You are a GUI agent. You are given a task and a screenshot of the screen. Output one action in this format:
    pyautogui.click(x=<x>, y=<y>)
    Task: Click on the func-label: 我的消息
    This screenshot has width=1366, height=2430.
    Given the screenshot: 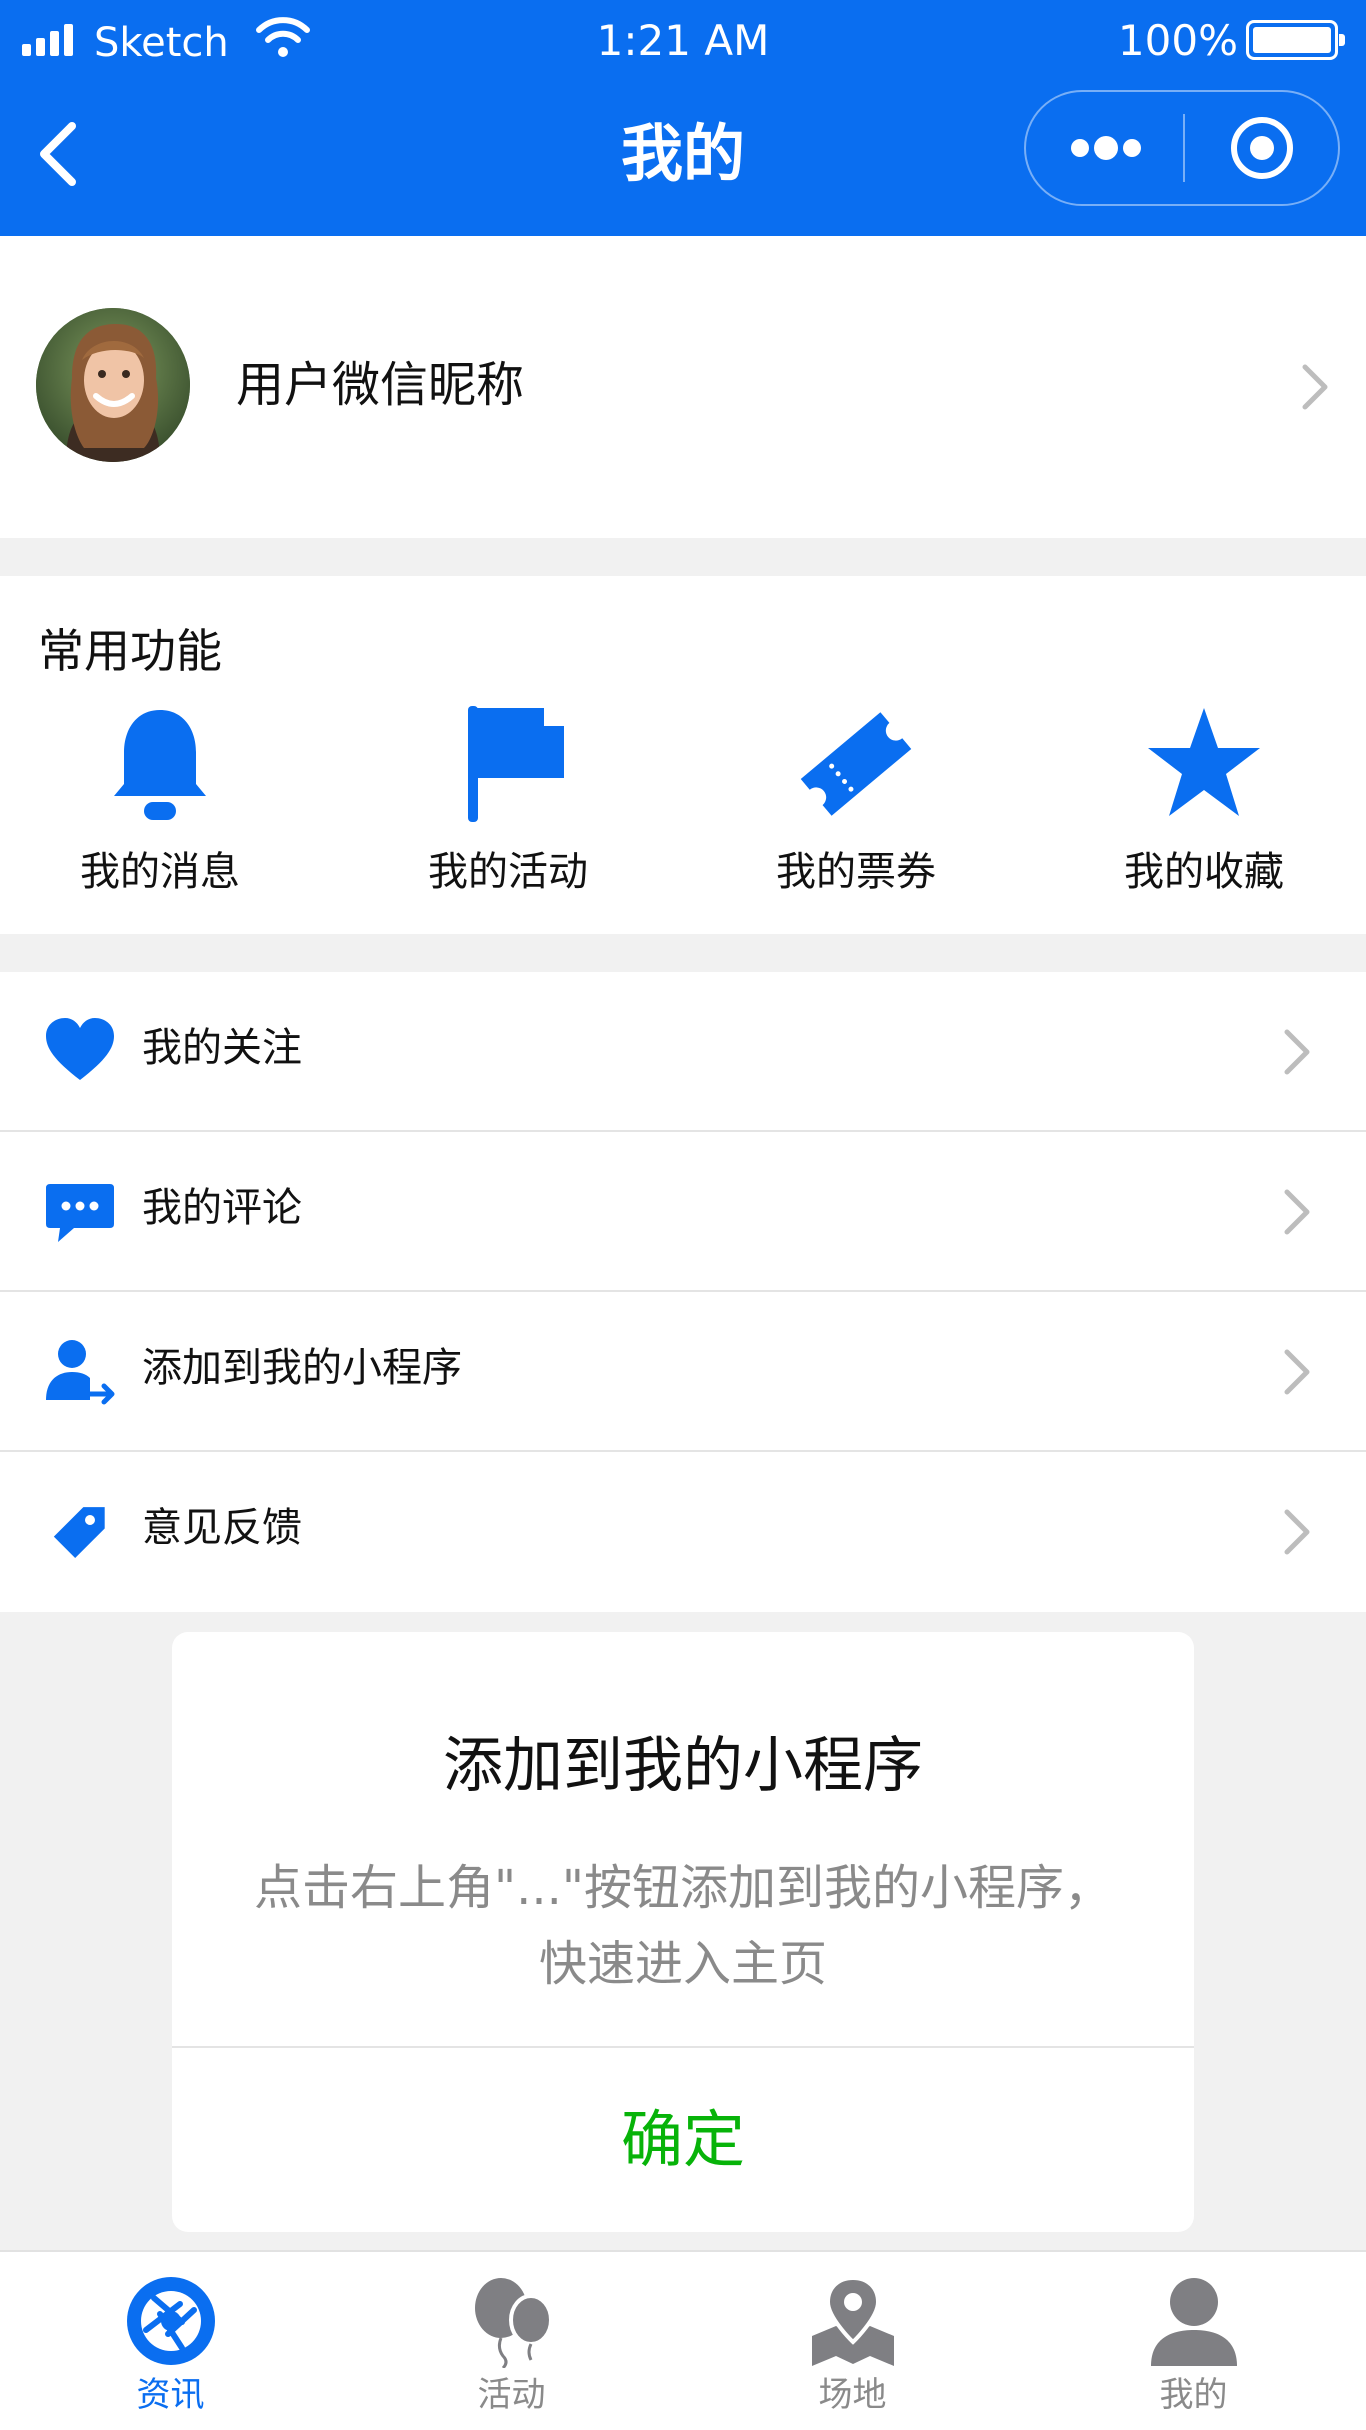 What is the action you would take?
    pyautogui.click(x=160, y=872)
    